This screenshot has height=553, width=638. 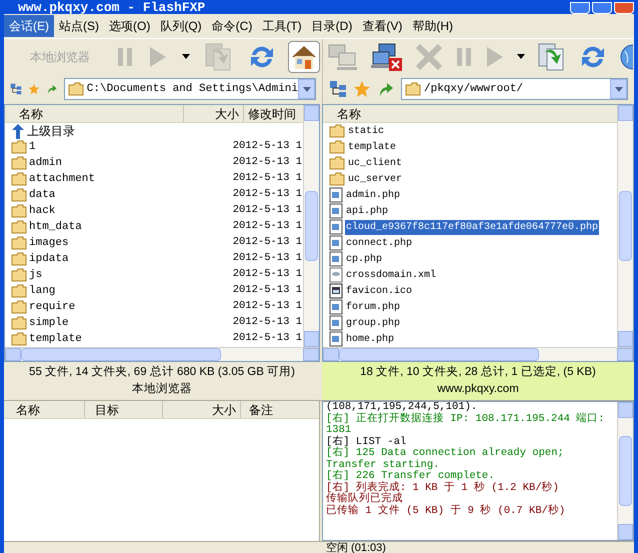 What do you see at coordinates (42, 195) in the screenshot?
I see `file-name: data` at bounding box center [42, 195].